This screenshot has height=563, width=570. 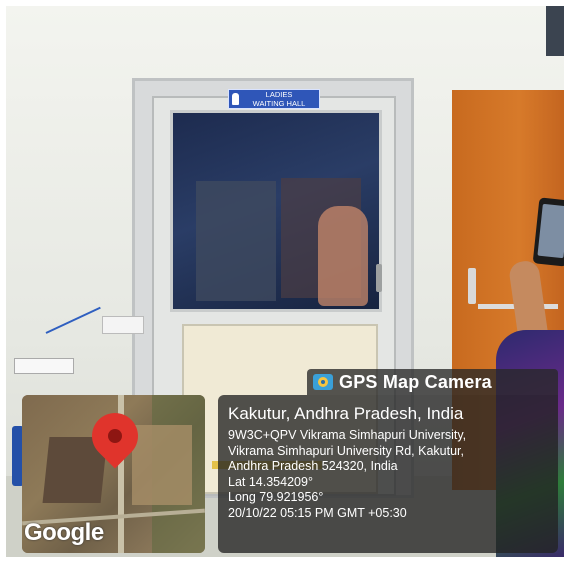 I want to click on longitude: Long 79.921956°, so click(x=276, y=497).